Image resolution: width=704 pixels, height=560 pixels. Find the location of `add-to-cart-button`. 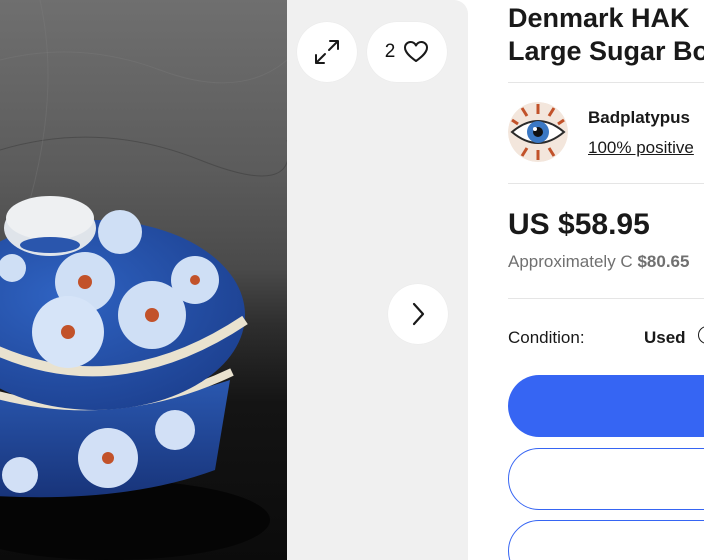

add-to-cart-button is located at coordinates (606, 479).